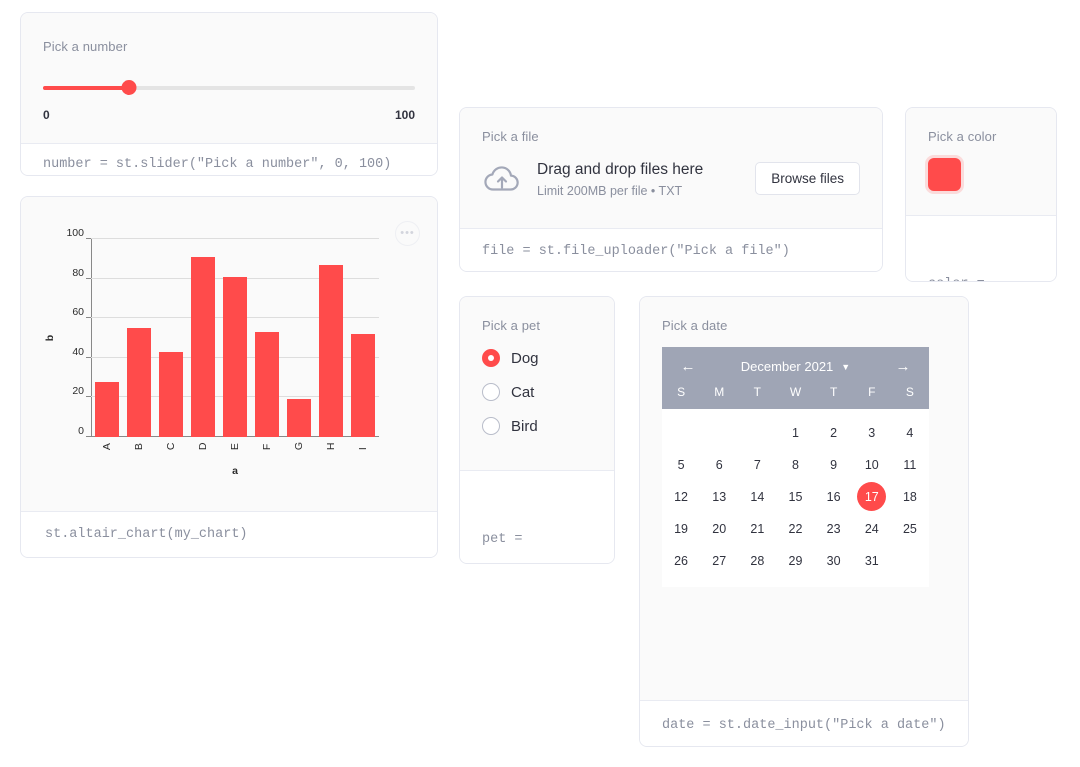 The height and width of the screenshot is (767, 1080). I want to click on x-tick-label: G, so click(299, 446).